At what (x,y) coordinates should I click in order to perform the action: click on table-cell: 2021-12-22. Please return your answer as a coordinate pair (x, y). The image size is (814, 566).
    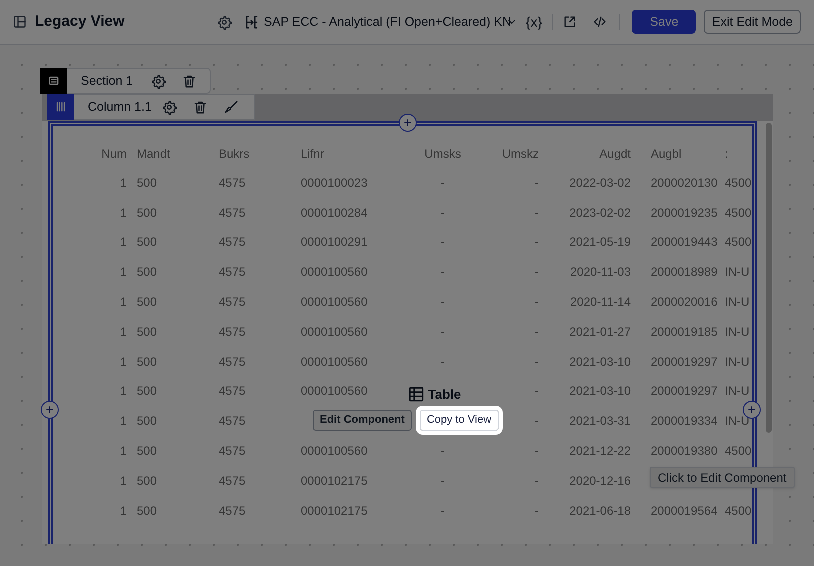
    Looking at the image, I should click on (600, 451).